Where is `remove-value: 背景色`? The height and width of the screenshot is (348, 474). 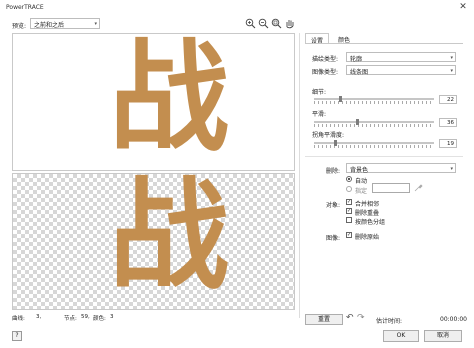 remove-value: 背景色 is located at coordinates (359, 170).